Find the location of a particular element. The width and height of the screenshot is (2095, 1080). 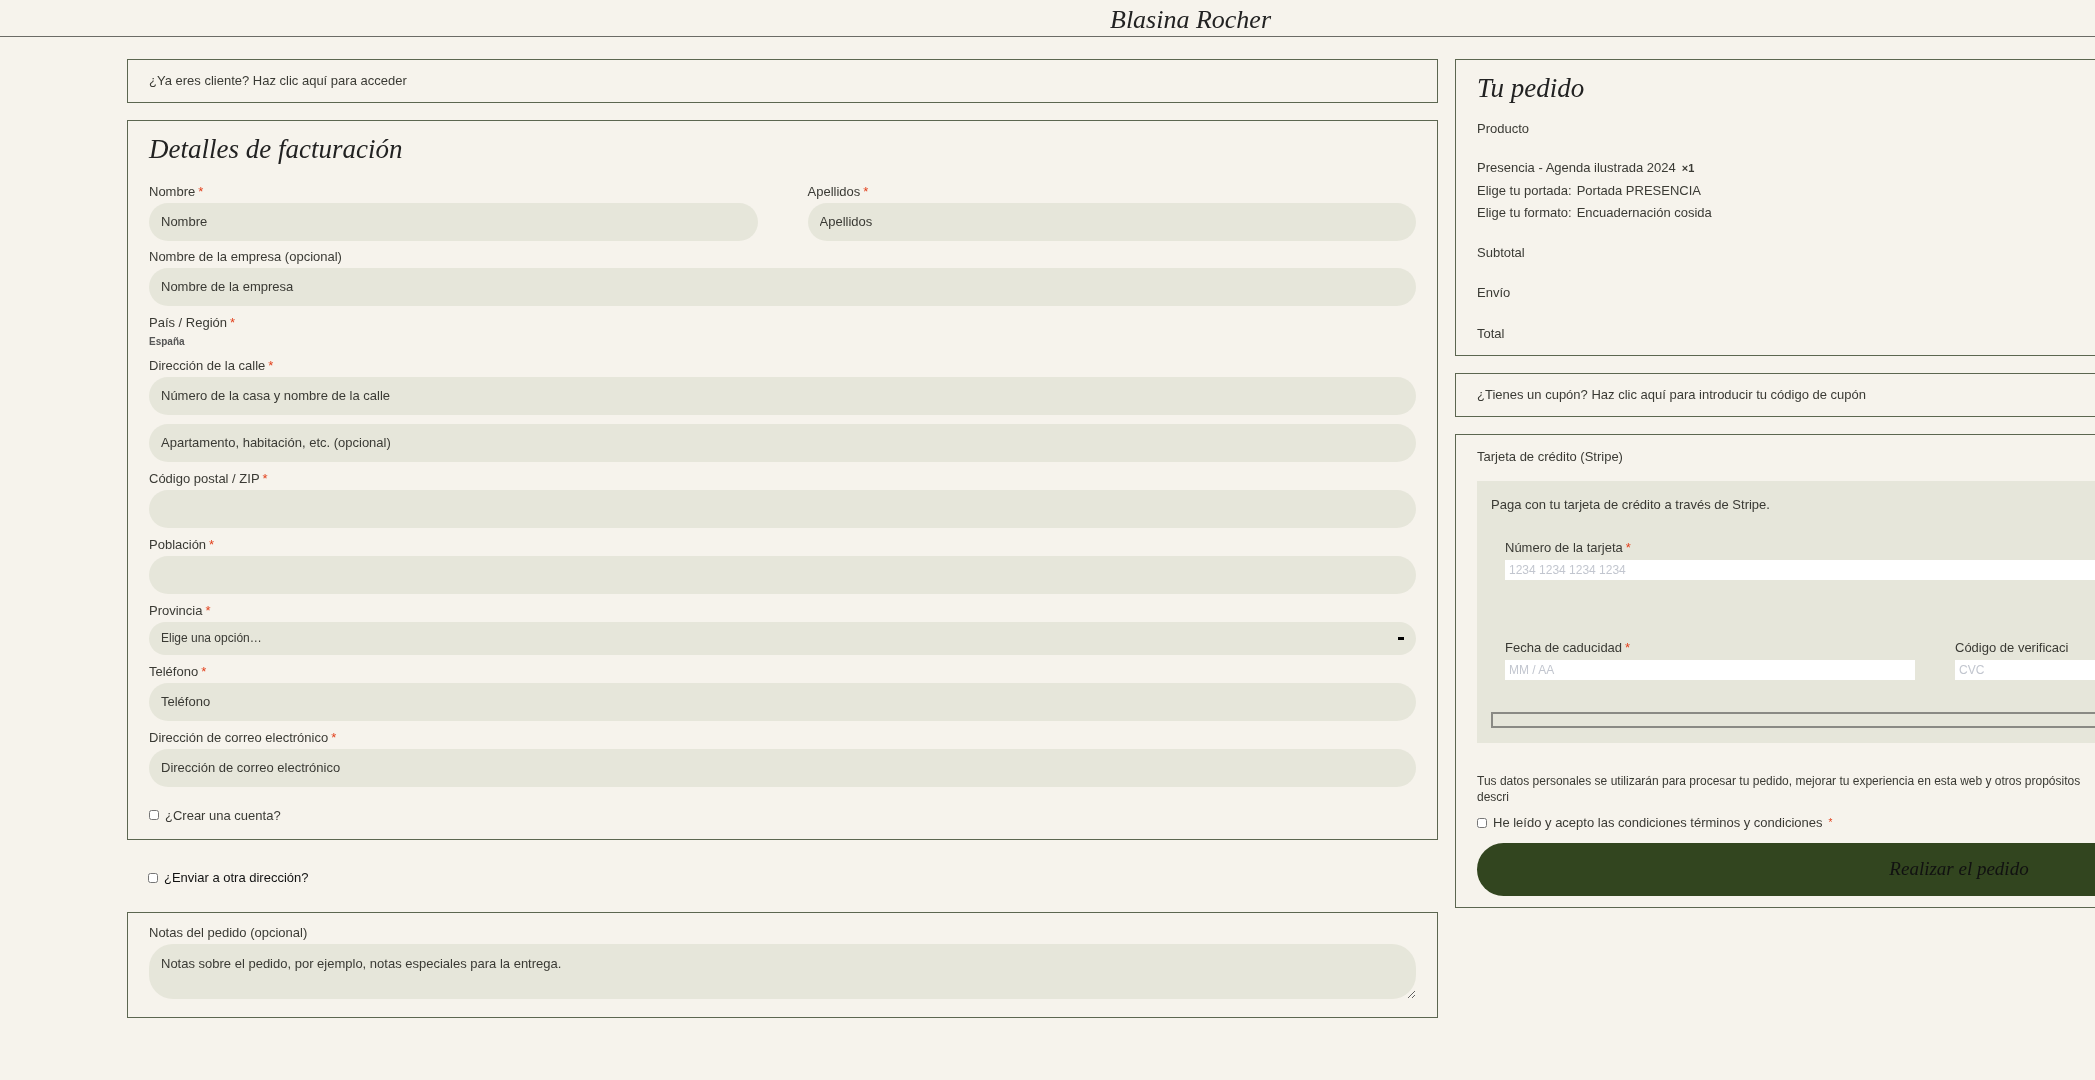

section-heading: Tu pedido is located at coordinates (1531, 88).